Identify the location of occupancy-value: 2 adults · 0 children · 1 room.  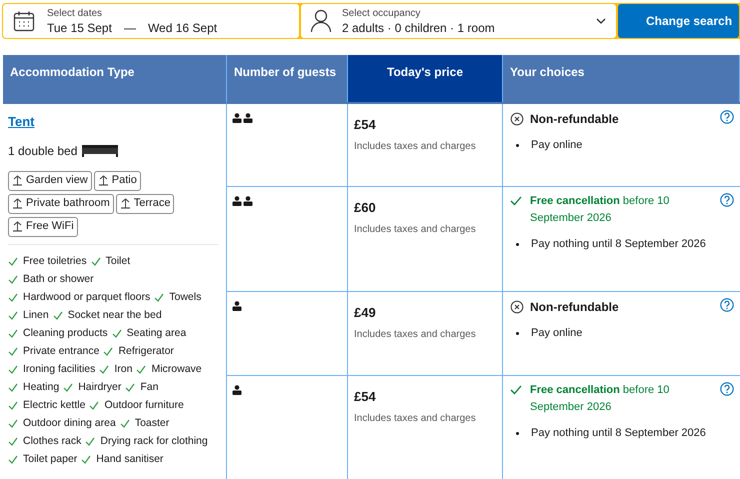
(419, 28).